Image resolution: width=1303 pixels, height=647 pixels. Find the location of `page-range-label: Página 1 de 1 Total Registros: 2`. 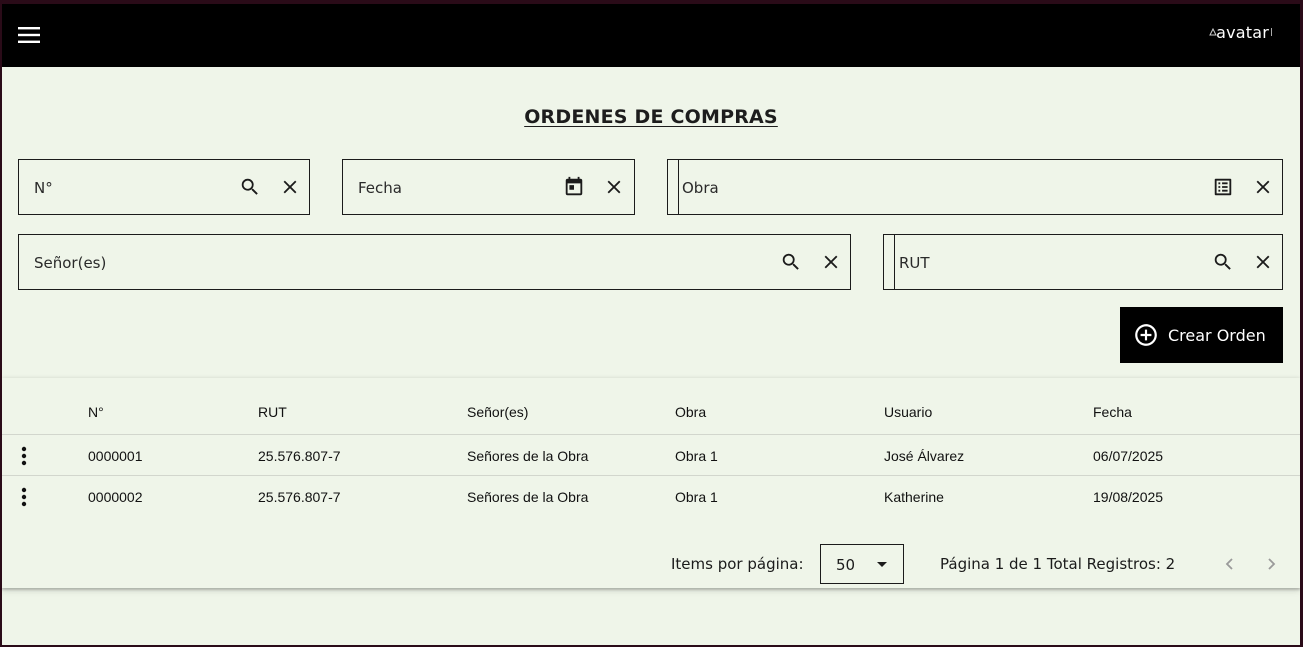

page-range-label: Página 1 de 1 Total Registros: 2 is located at coordinates (1058, 564).